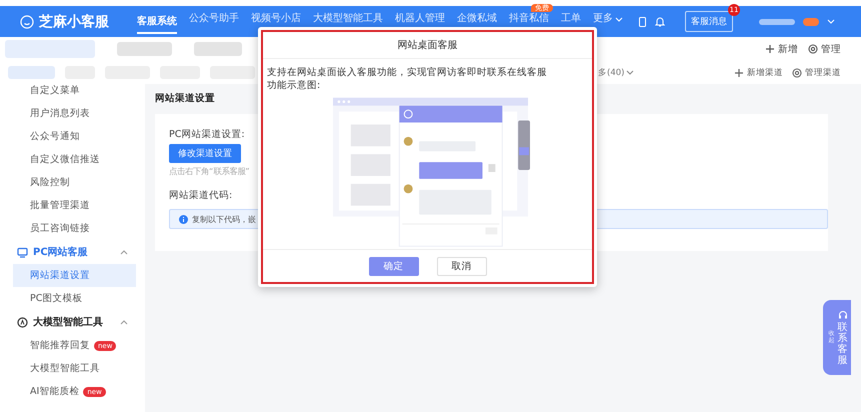 This screenshot has height=412, width=861. Describe the element at coordinates (74, 205) in the screenshot. I see `sidebar-item: 批量管理渠道` at that location.